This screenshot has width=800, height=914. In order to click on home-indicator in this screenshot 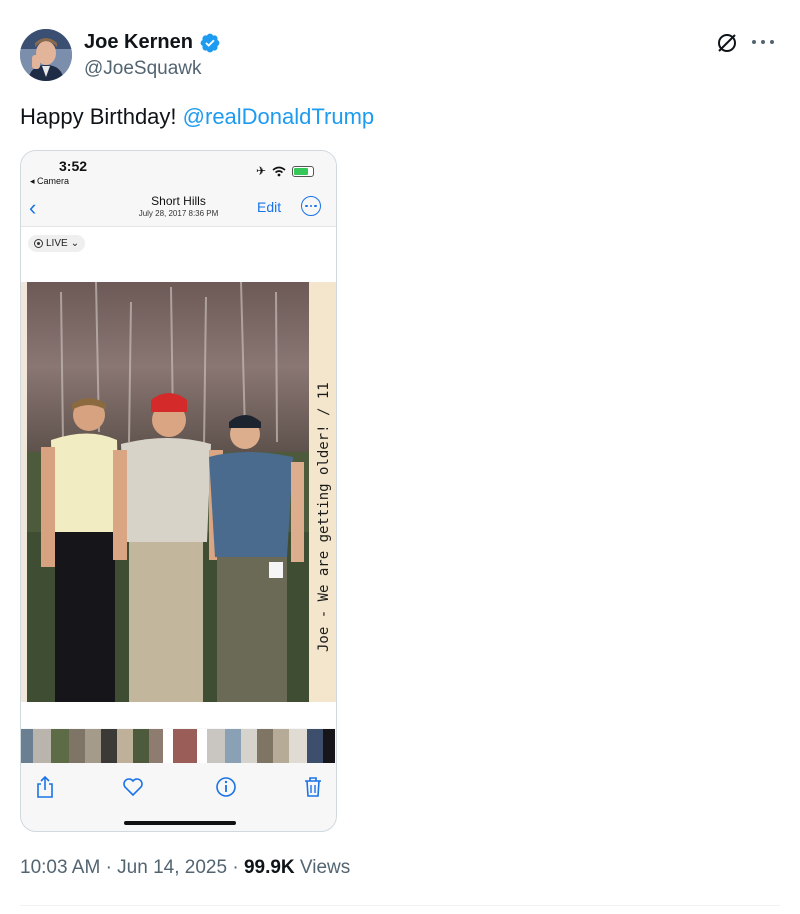, I will do `click(180, 823)`.